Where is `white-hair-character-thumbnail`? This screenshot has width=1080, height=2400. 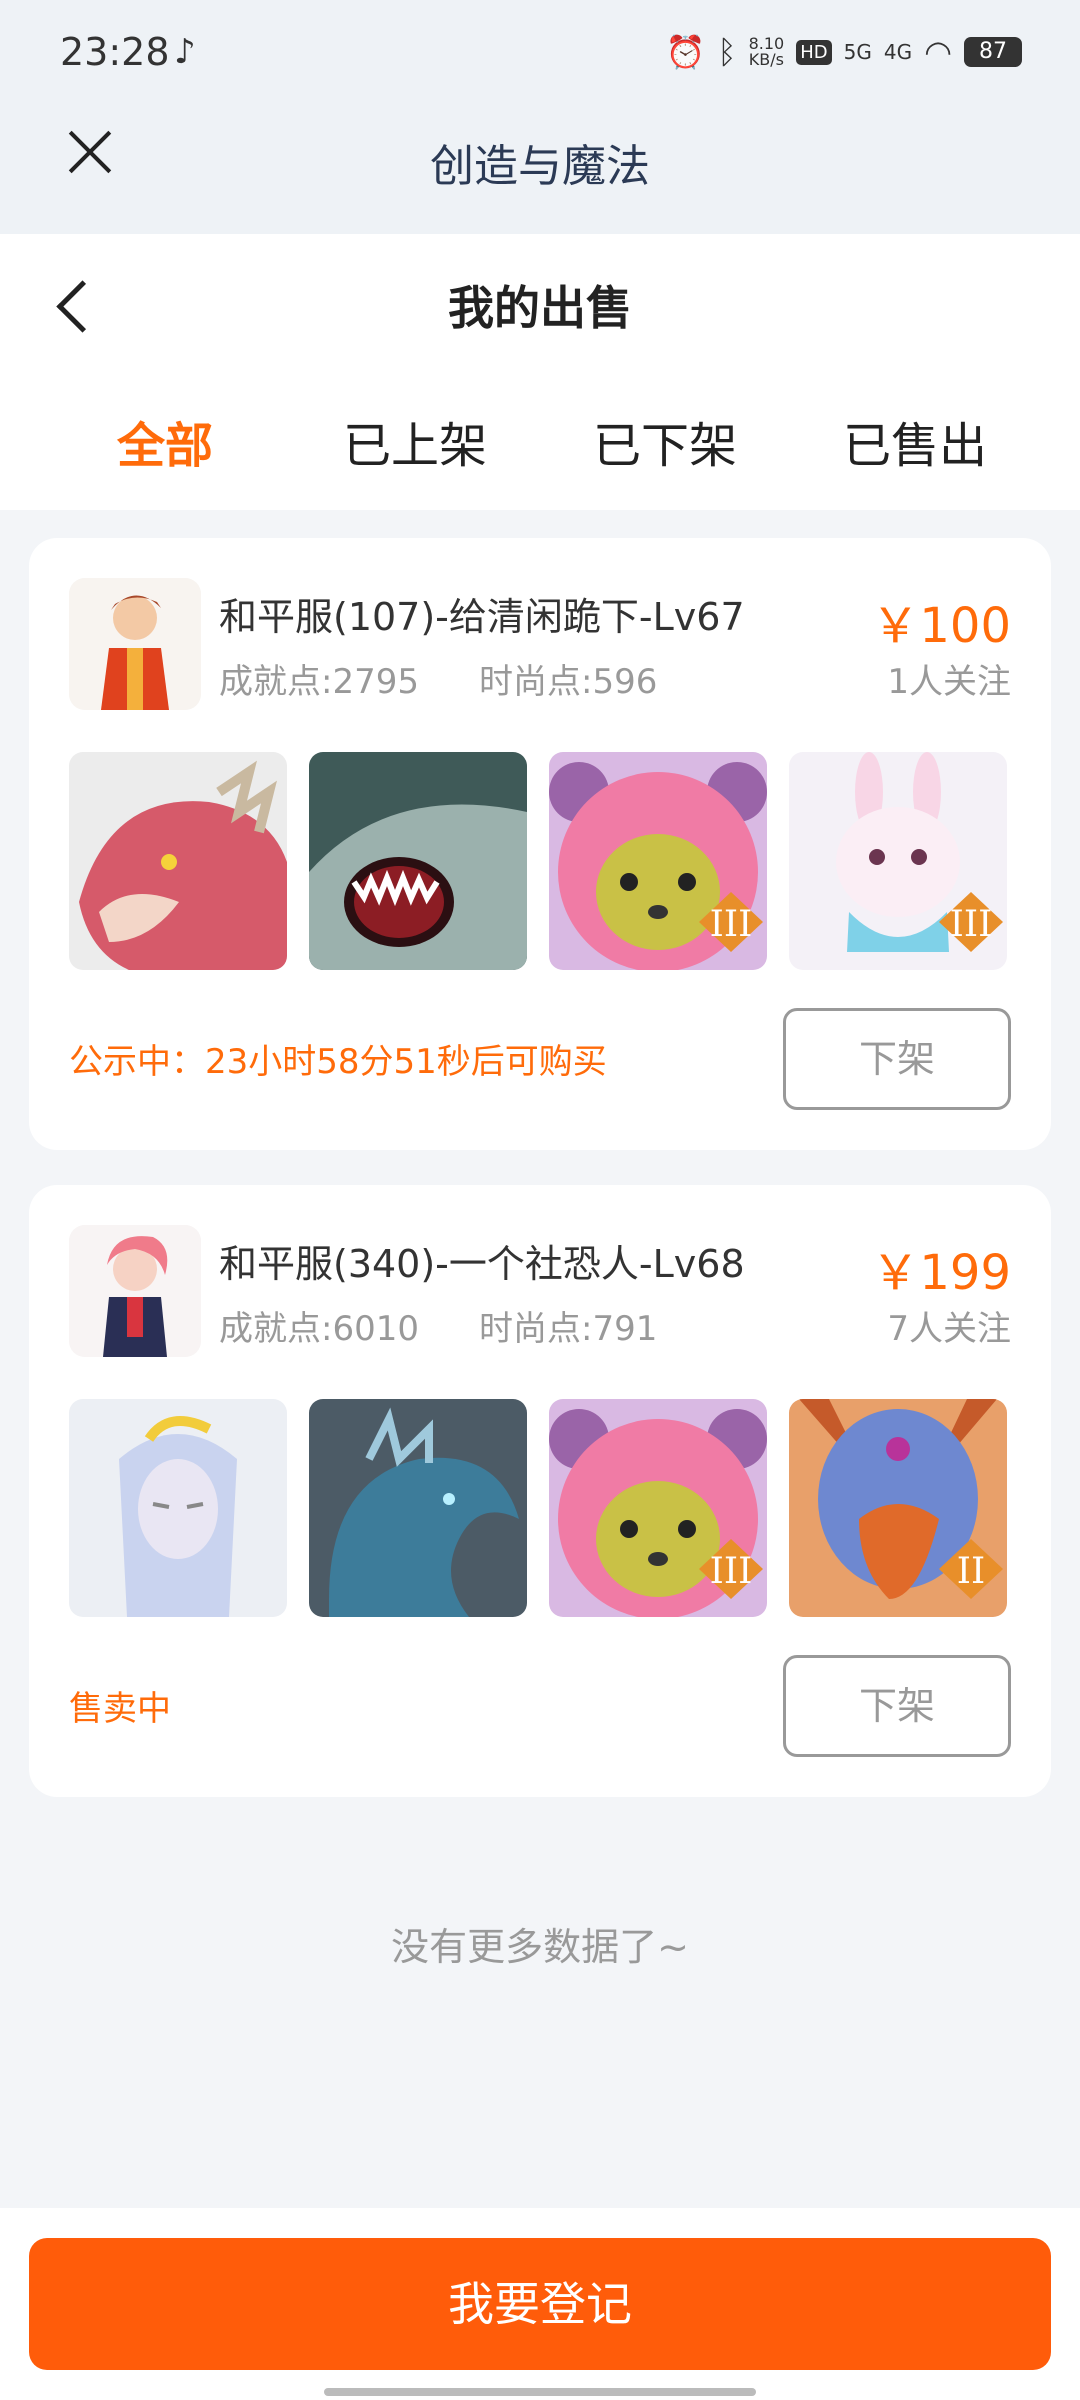 white-hair-character-thumbnail is located at coordinates (178, 1508).